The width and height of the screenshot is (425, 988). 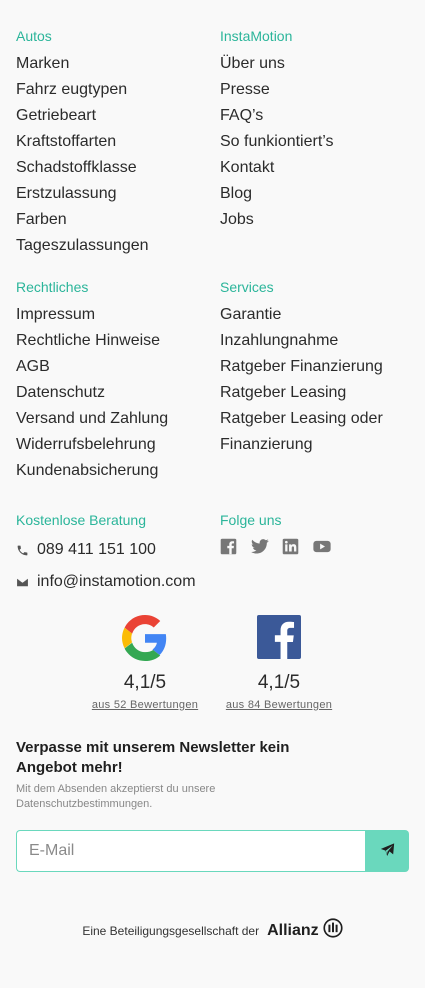 What do you see at coordinates (96, 549) in the screenshot?
I see `phone-number: 089 411 151 100` at bounding box center [96, 549].